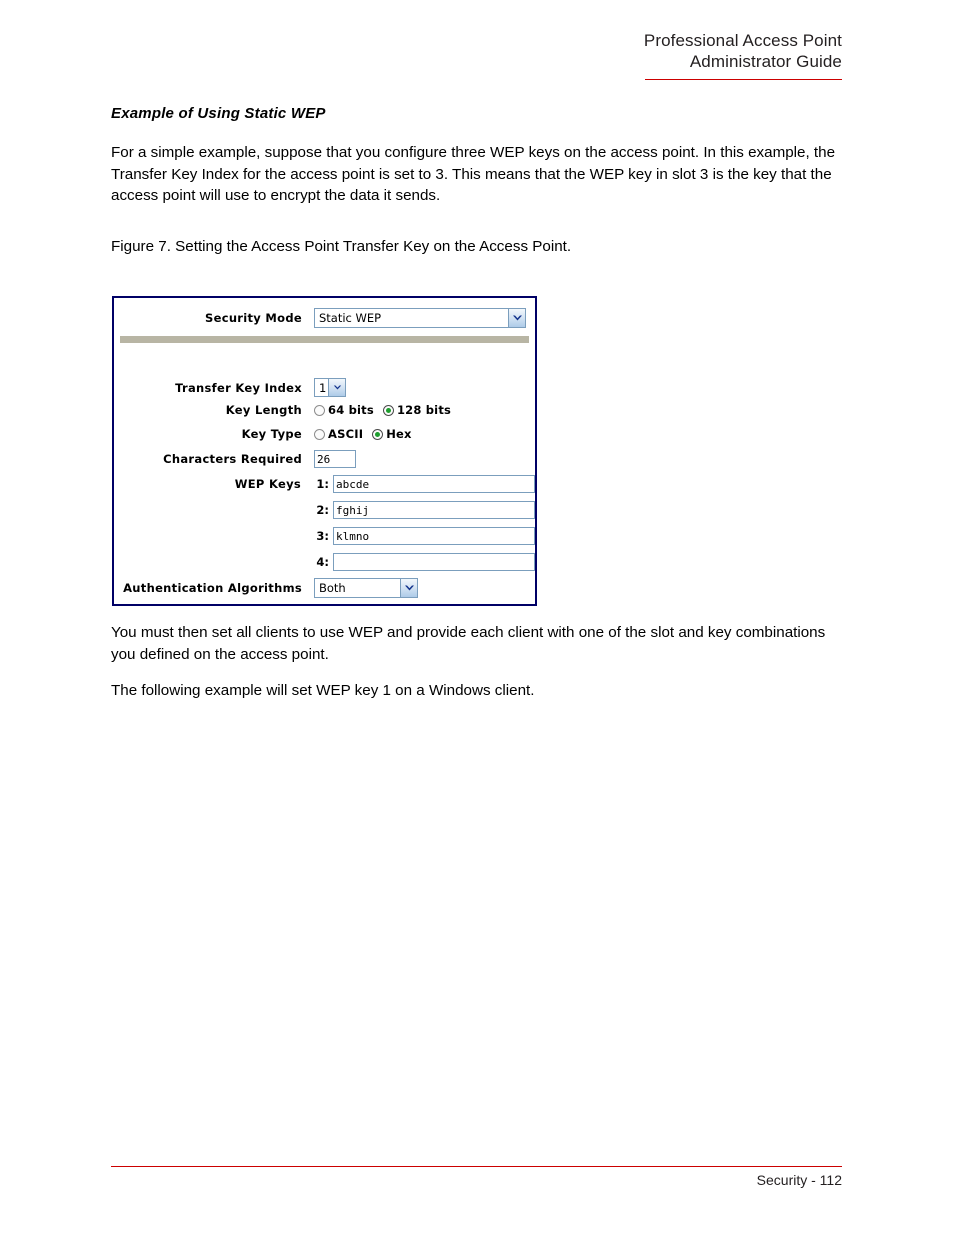 The width and height of the screenshot is (954, 1235). Describe the element at coordinates (332, 588) in the screenshot. I see `authentication-algorithms-value: Both` at that location.